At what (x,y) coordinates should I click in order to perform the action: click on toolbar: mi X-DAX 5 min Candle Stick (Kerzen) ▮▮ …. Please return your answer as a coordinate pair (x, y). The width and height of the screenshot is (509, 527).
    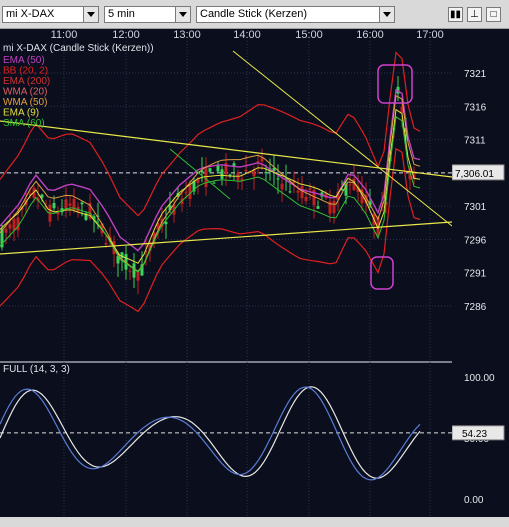
    Looking at the image, I should click on (254, 14).